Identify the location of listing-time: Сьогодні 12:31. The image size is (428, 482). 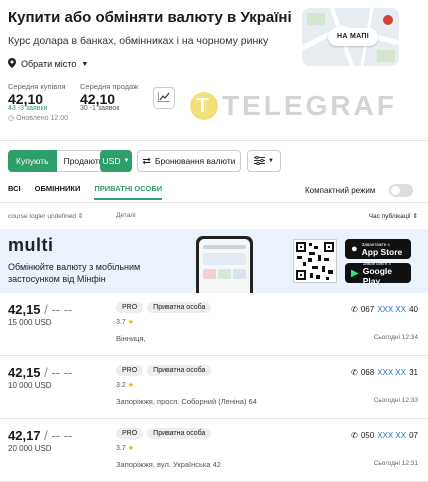
(395, 463).